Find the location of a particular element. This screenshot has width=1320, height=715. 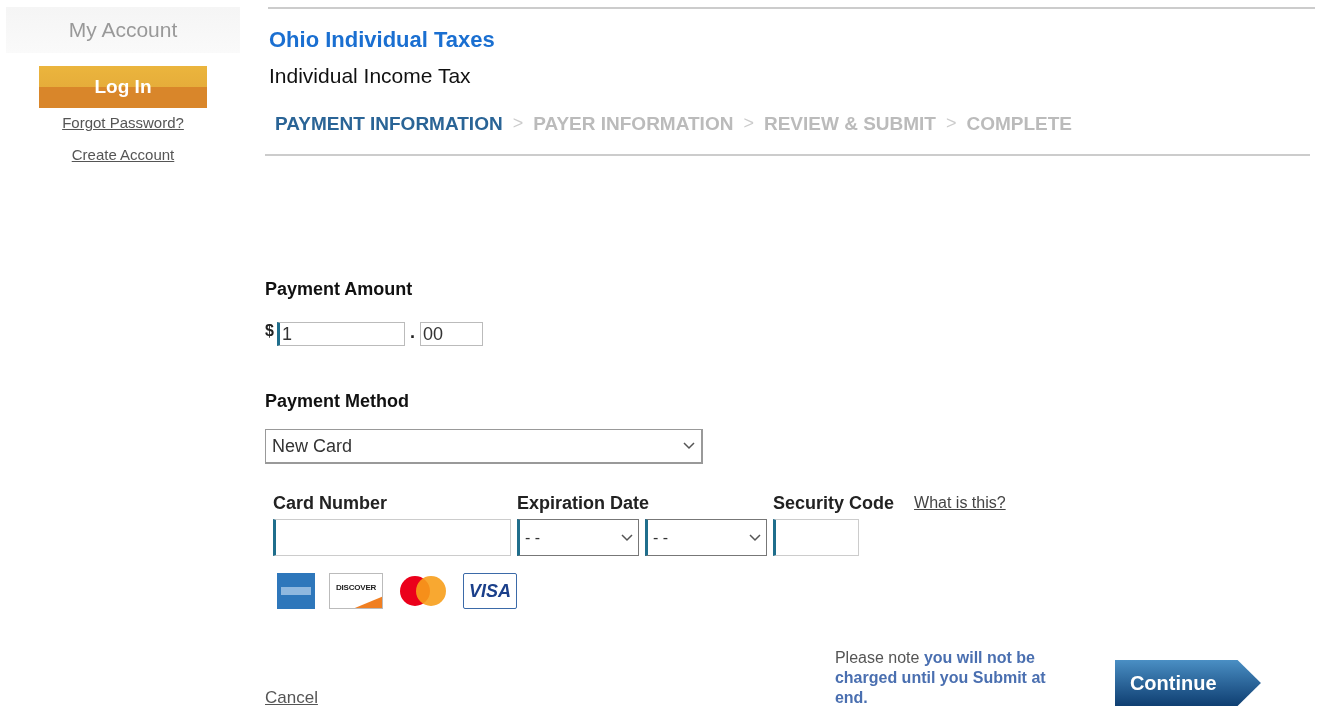

progress-step: REVIEW & SUBMIT is located at coordinates (849, 123).